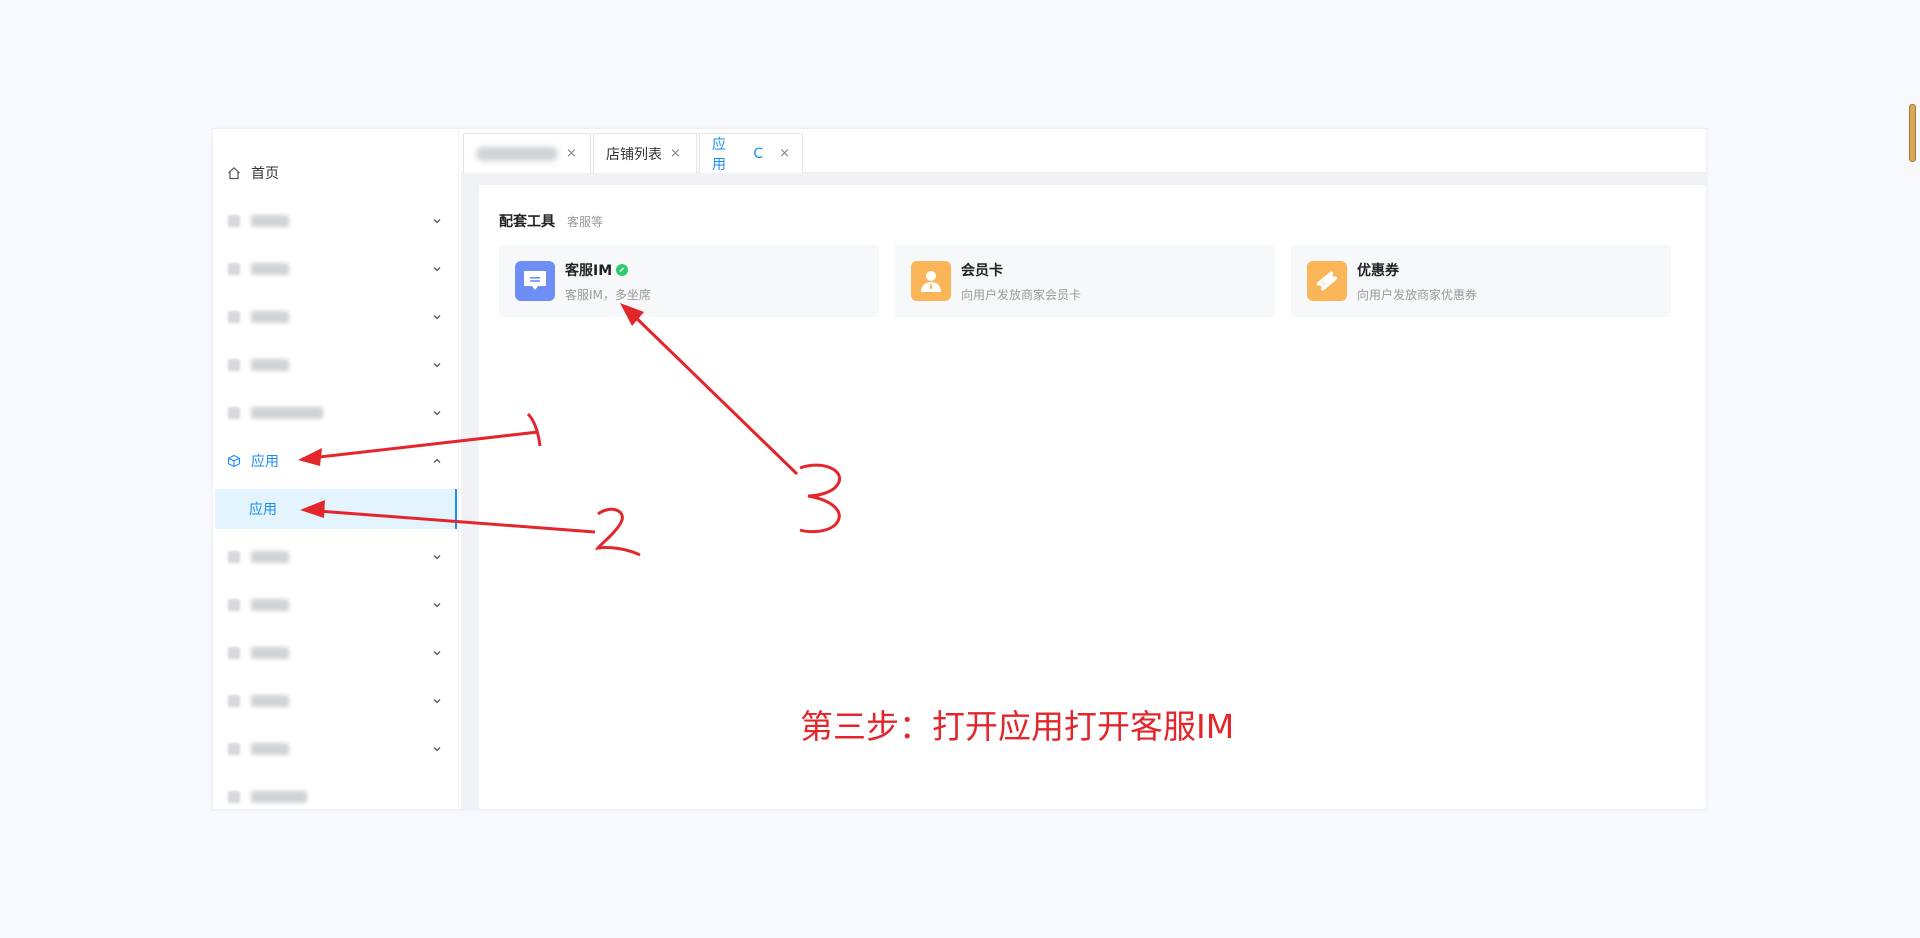 The width and height of the screenshot is (1920, 938). I want to click on tab-label: 应用, so click(719, 154).